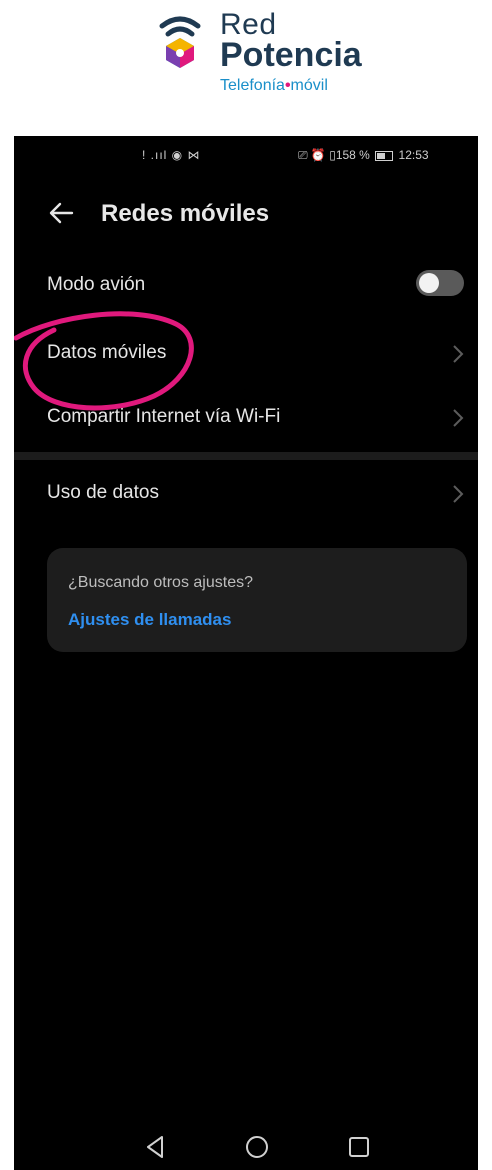  I want to click on tagline-telefonia: Telefonía, so click(252, 85).